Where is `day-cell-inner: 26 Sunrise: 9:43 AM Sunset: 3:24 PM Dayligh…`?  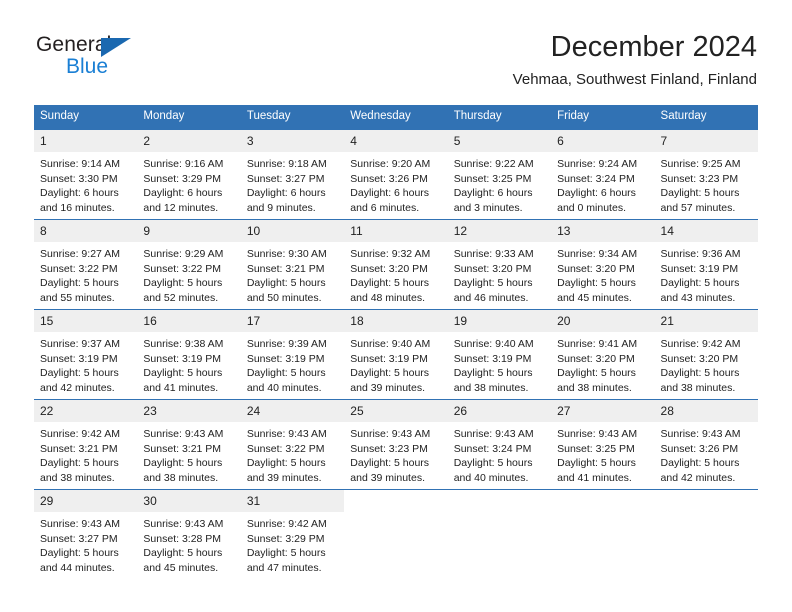
day-cell-inner: 26 Sunrise: 9:43 AM Sunset: 3:24 PM Dayligh… is located at coordinates (499, 444).